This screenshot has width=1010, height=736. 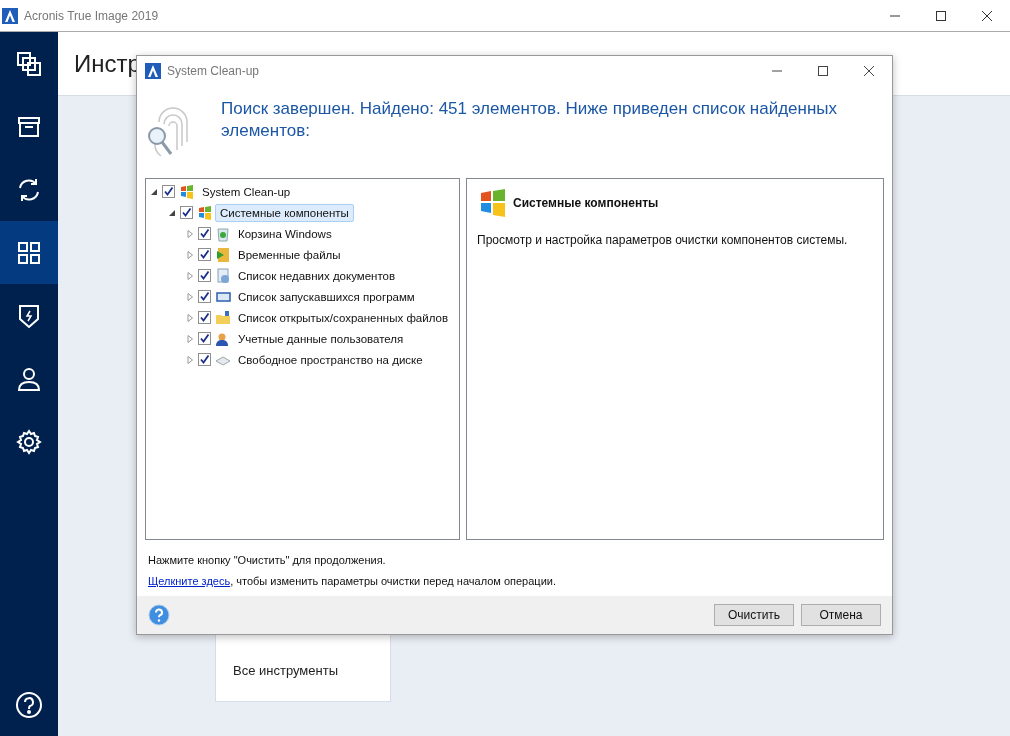 What do you see at coordinates (223, 317) in the screenshot?
I see `folder-icon` at bounding box center [223, 317].